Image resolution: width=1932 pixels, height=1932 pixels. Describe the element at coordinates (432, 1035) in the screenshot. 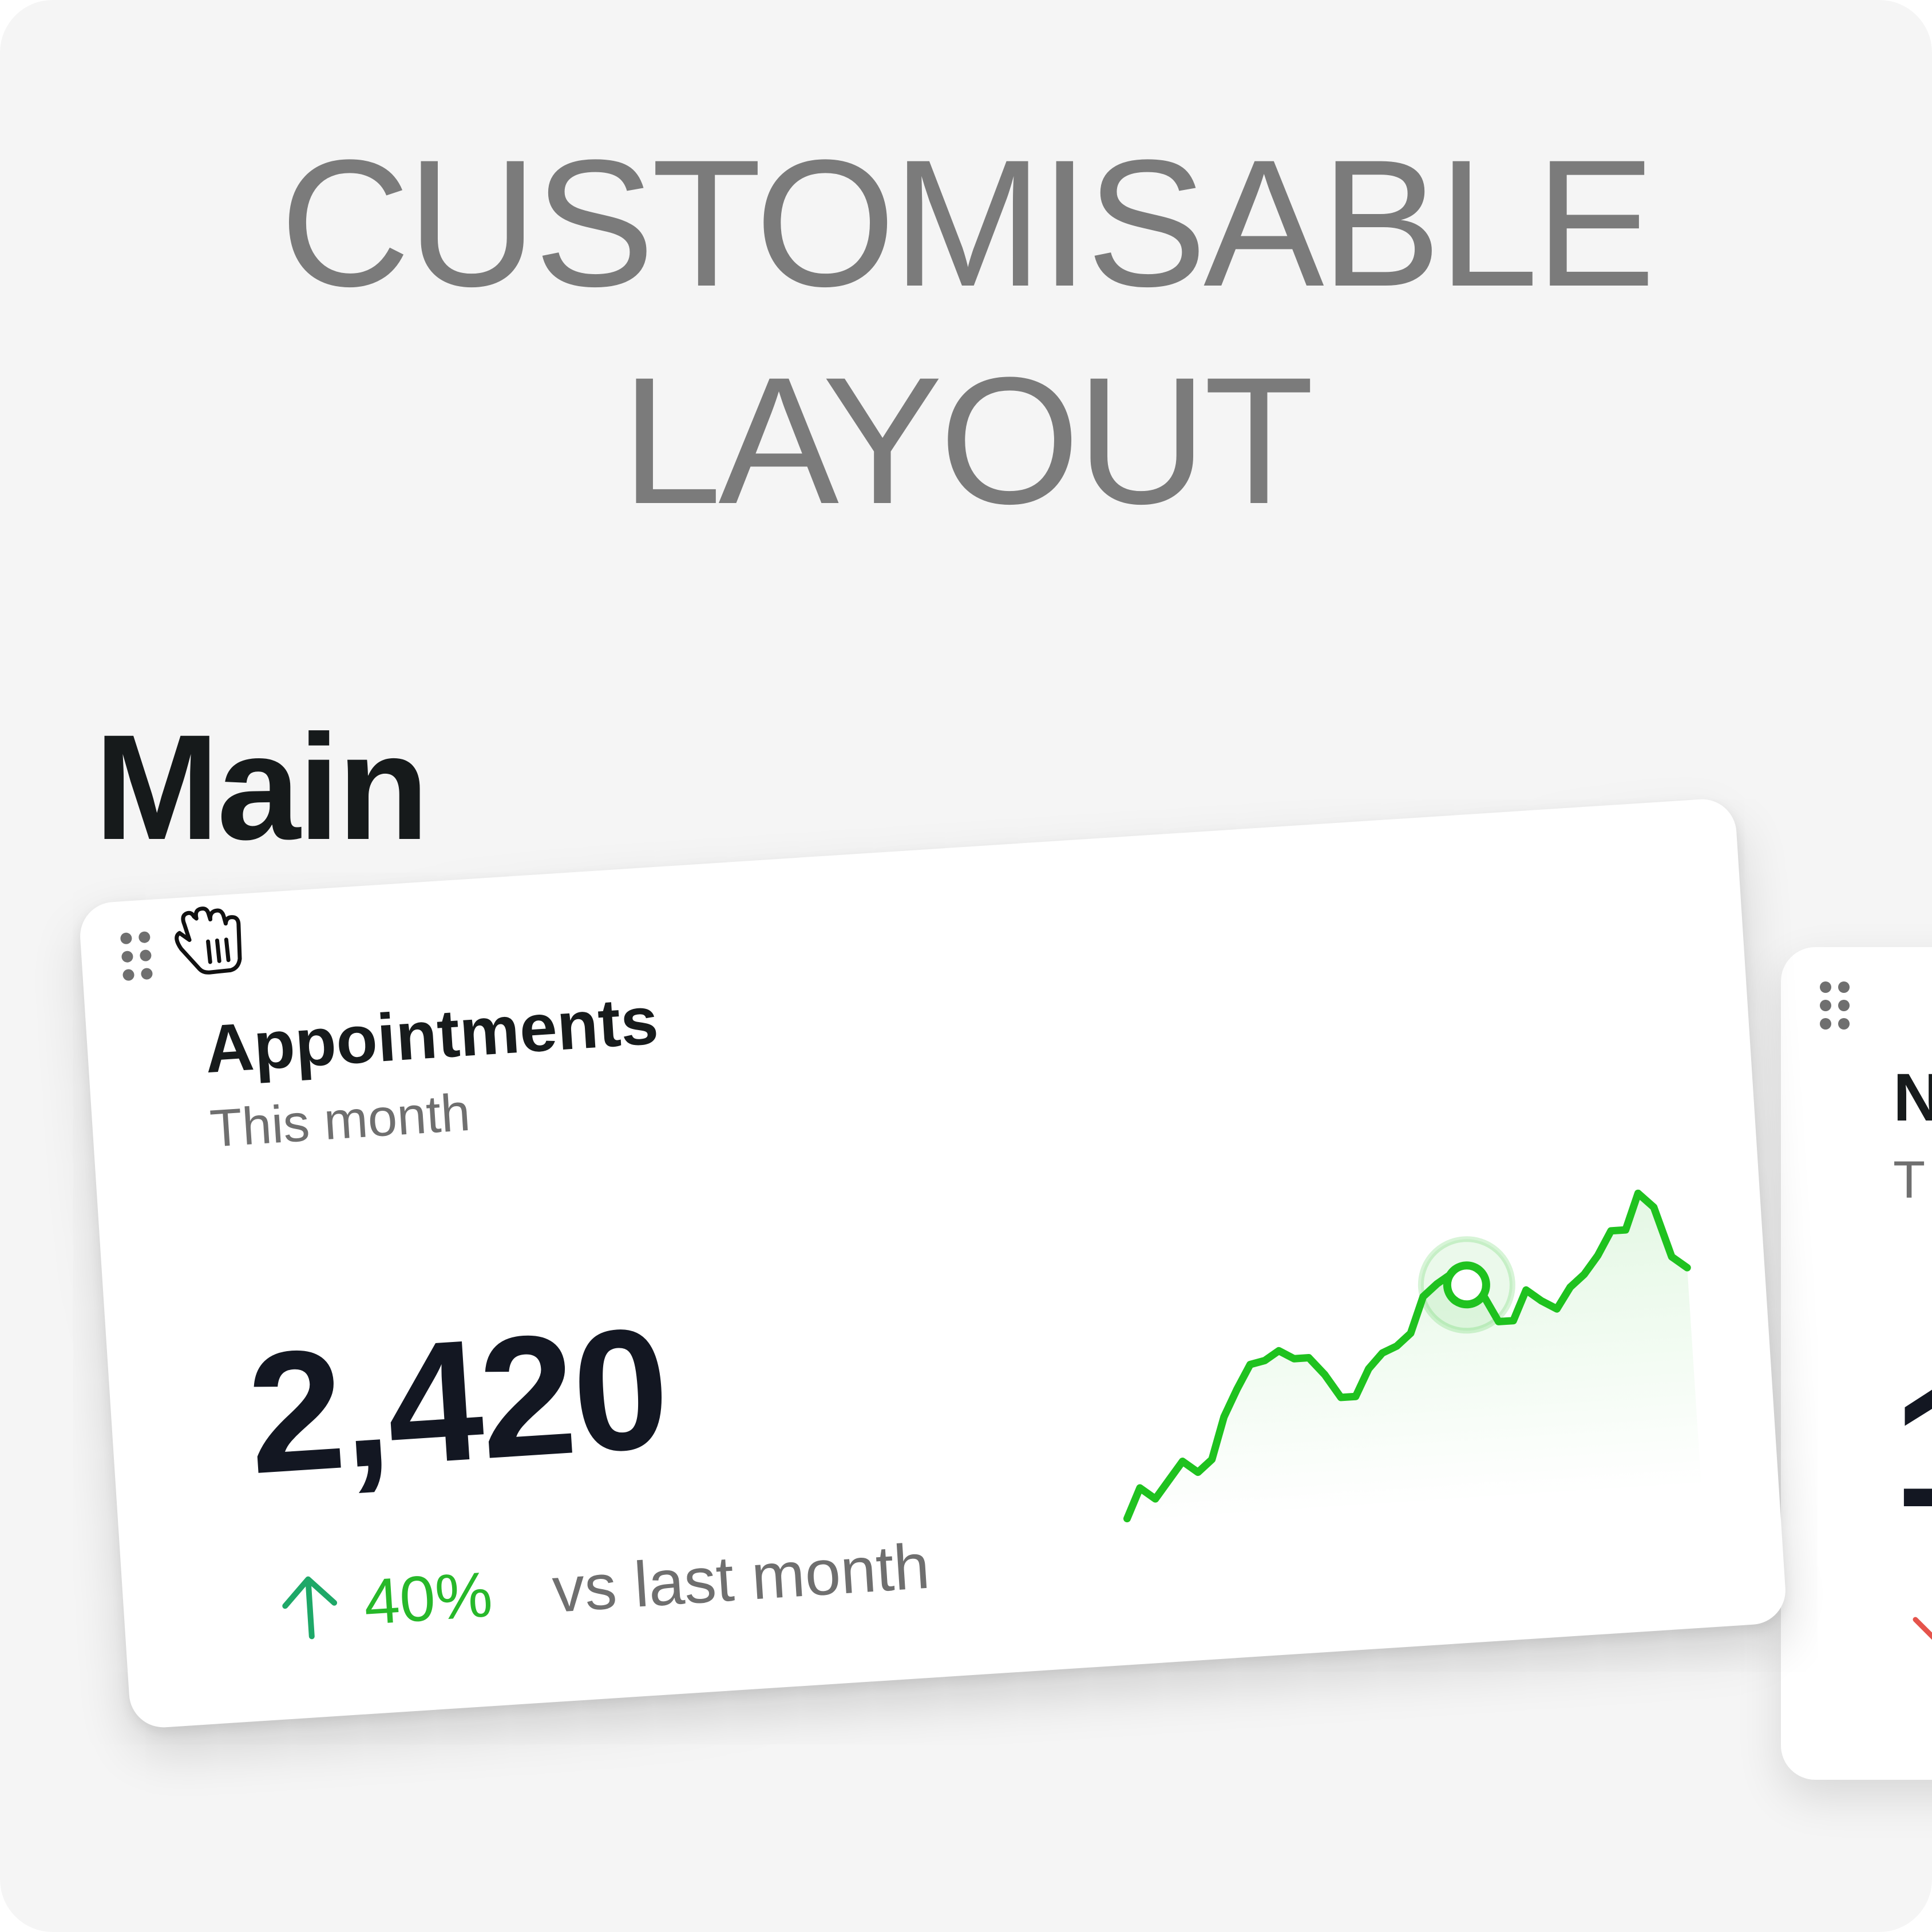

I see `card-title: Appointments` at that location.